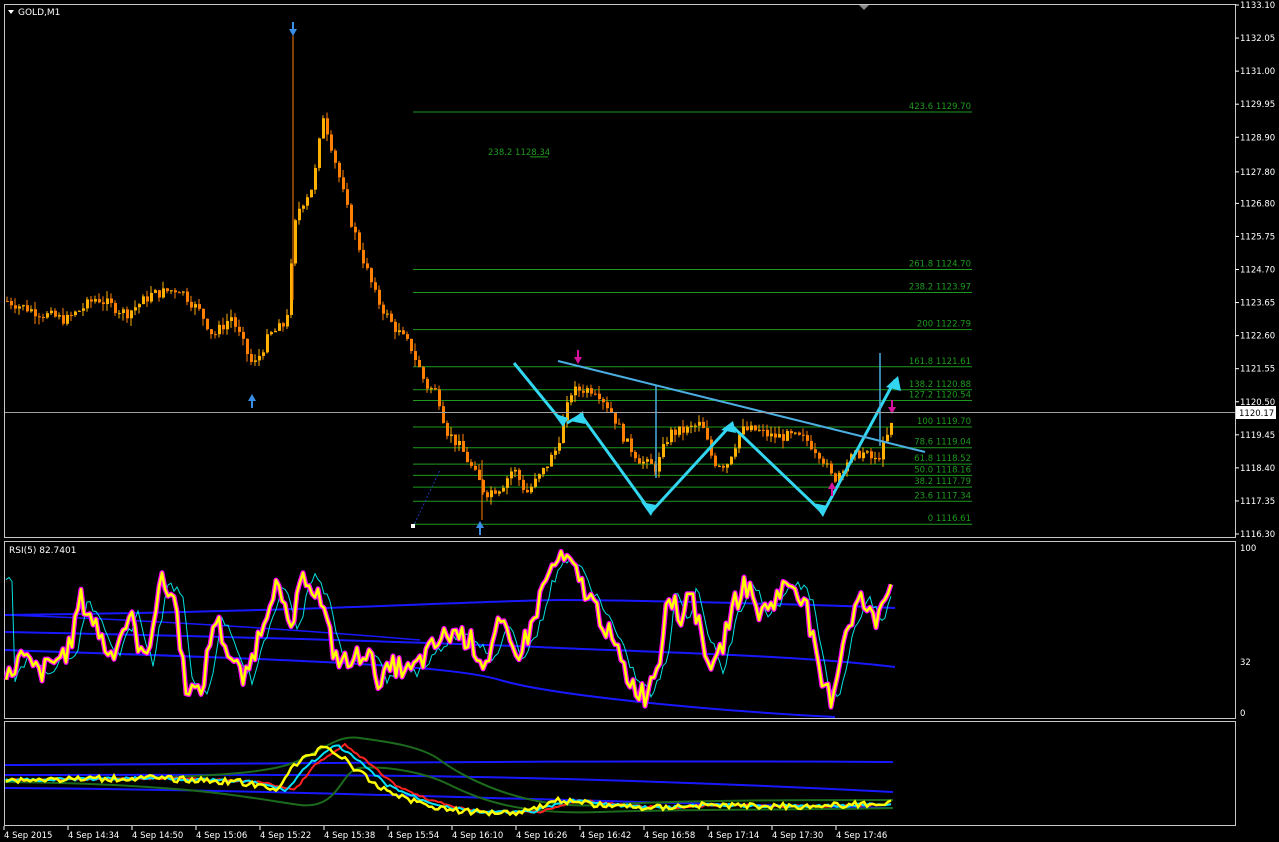  What do you see at coordinates (944, 325) in the screenshot?
I see `fib-level-label: 200 1122.79` at bounding box center [944, 325].